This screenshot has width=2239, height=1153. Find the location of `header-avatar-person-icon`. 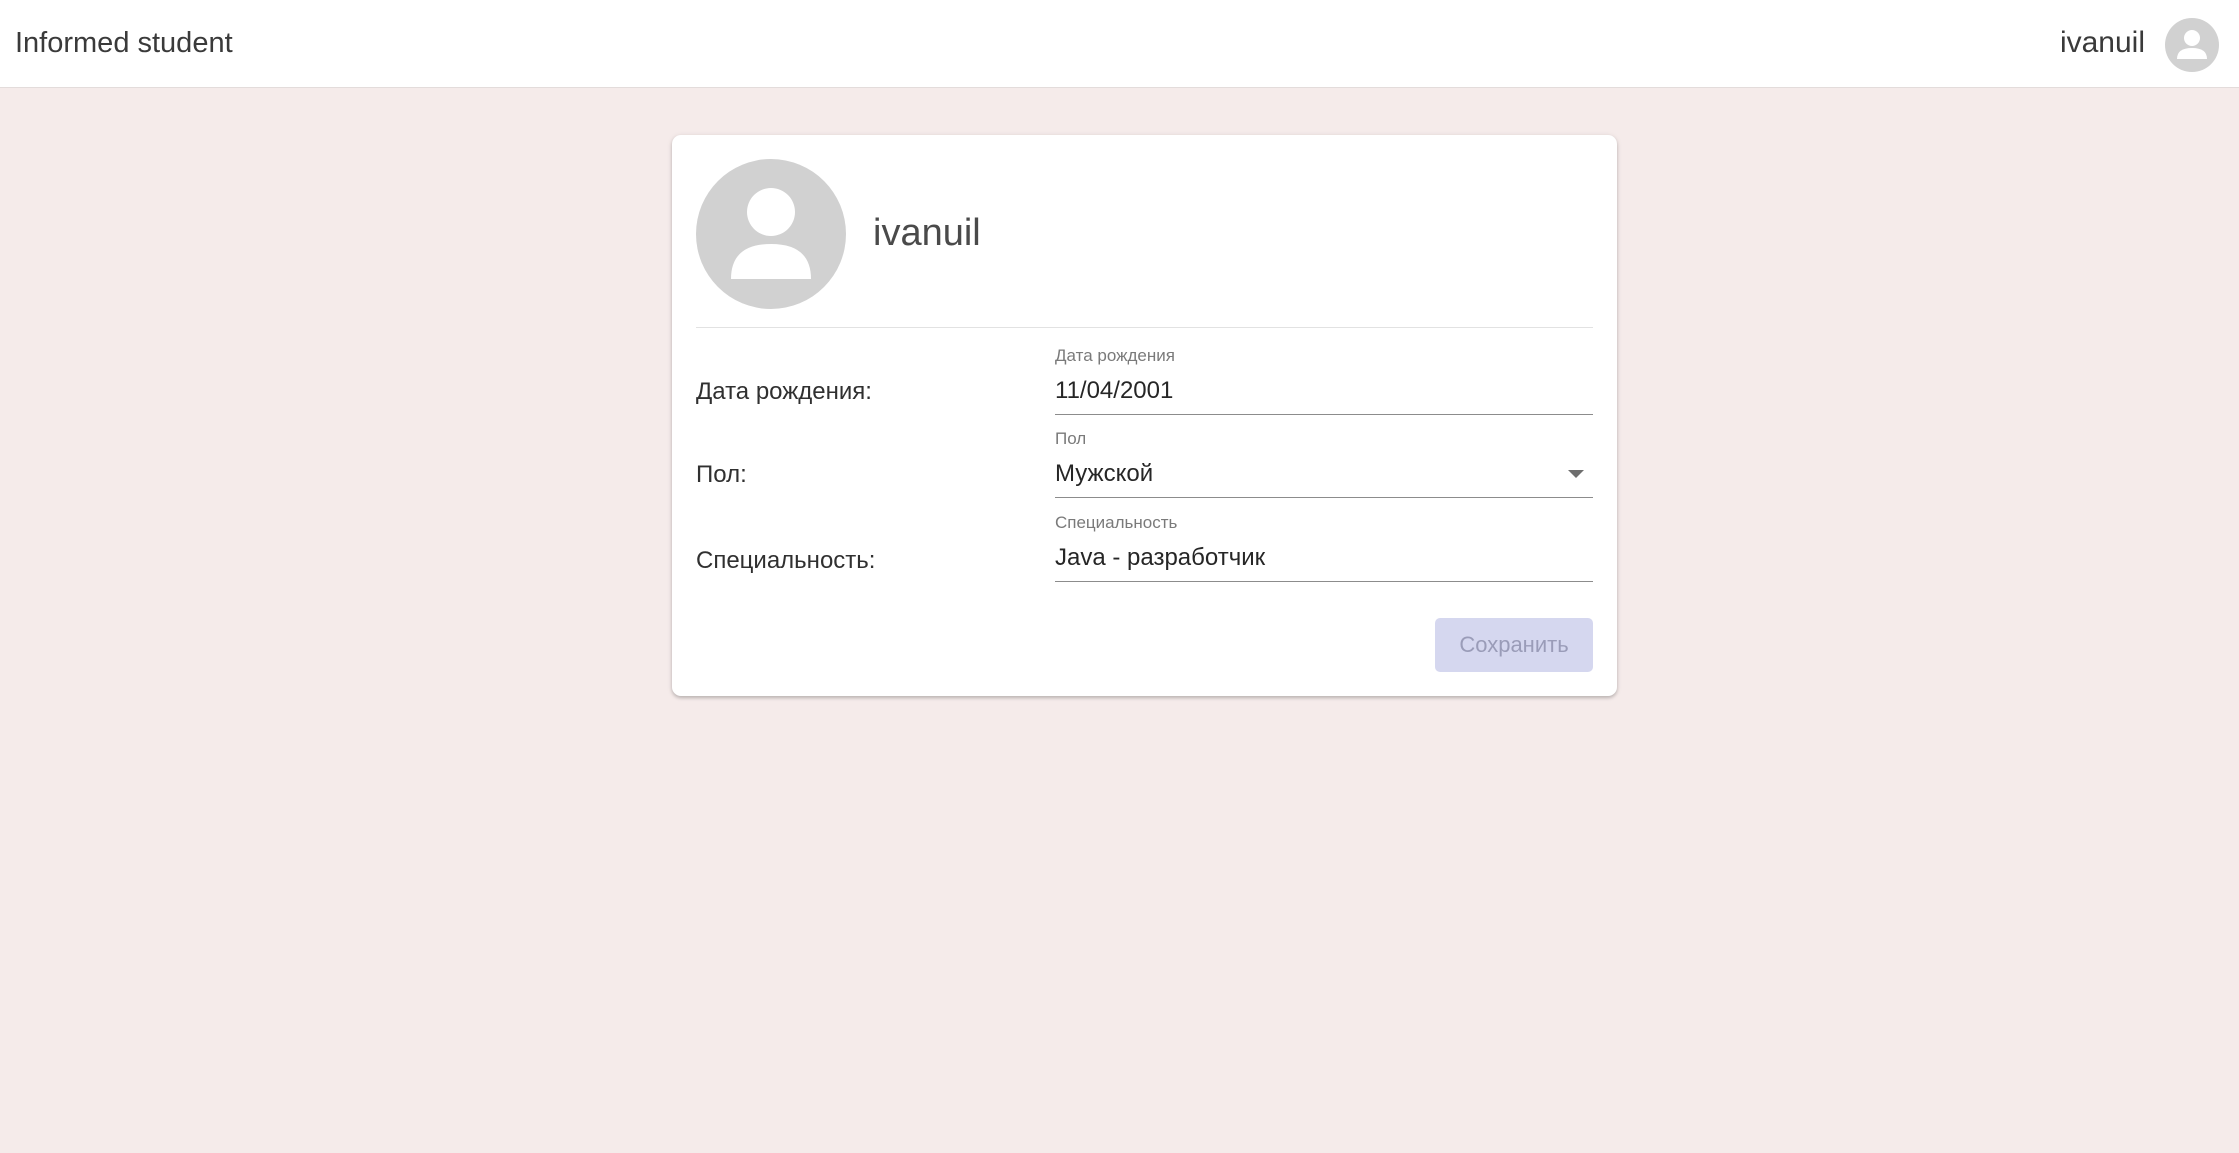

header-avatar-person-icon is located at coordinates (2192, 45).